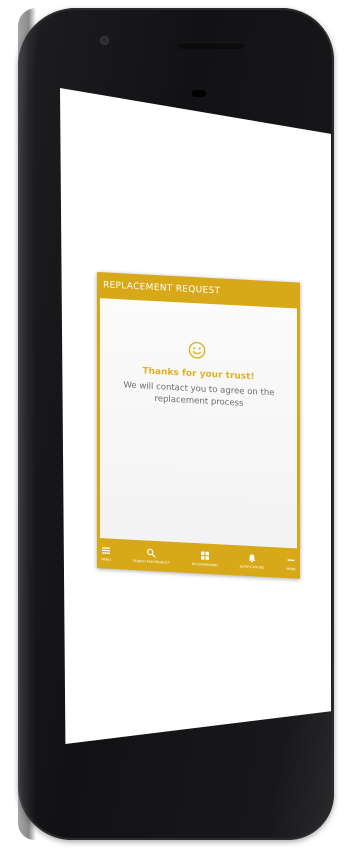  Describe the element at coordinates (106, 559) in the screenshot. I see `nav-menu-label: Menu` at that location.